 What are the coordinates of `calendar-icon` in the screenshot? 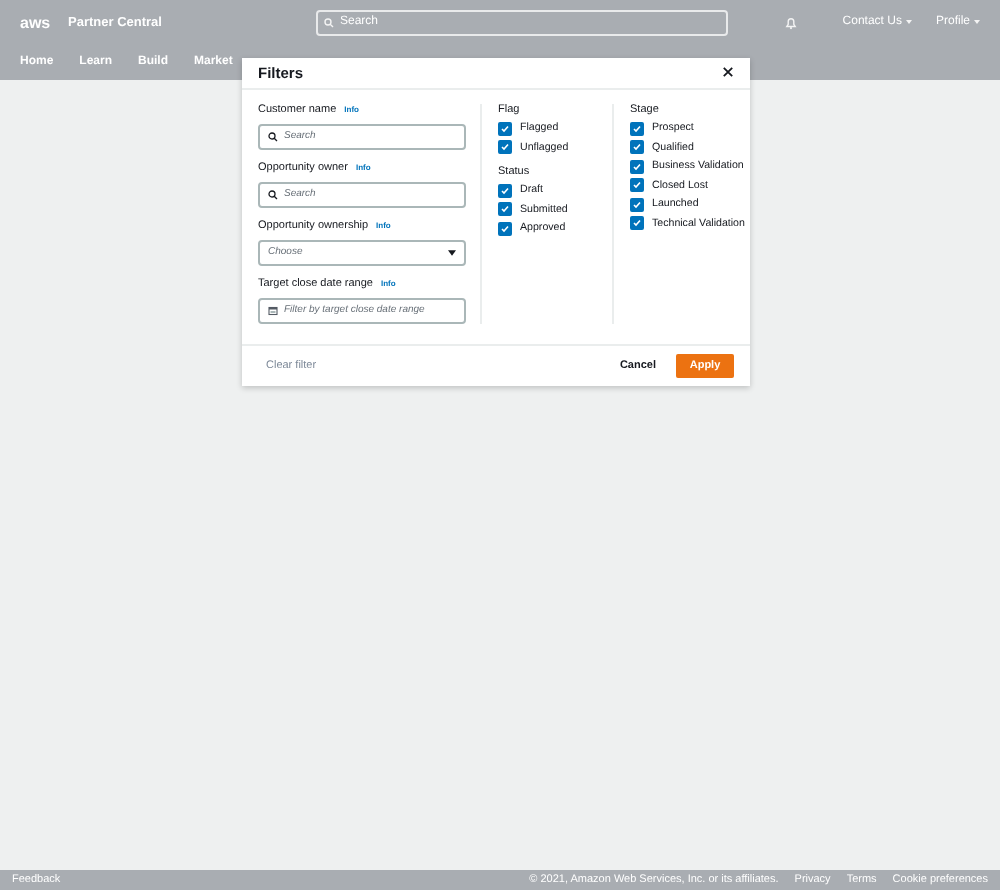 It's located at (273, 310).